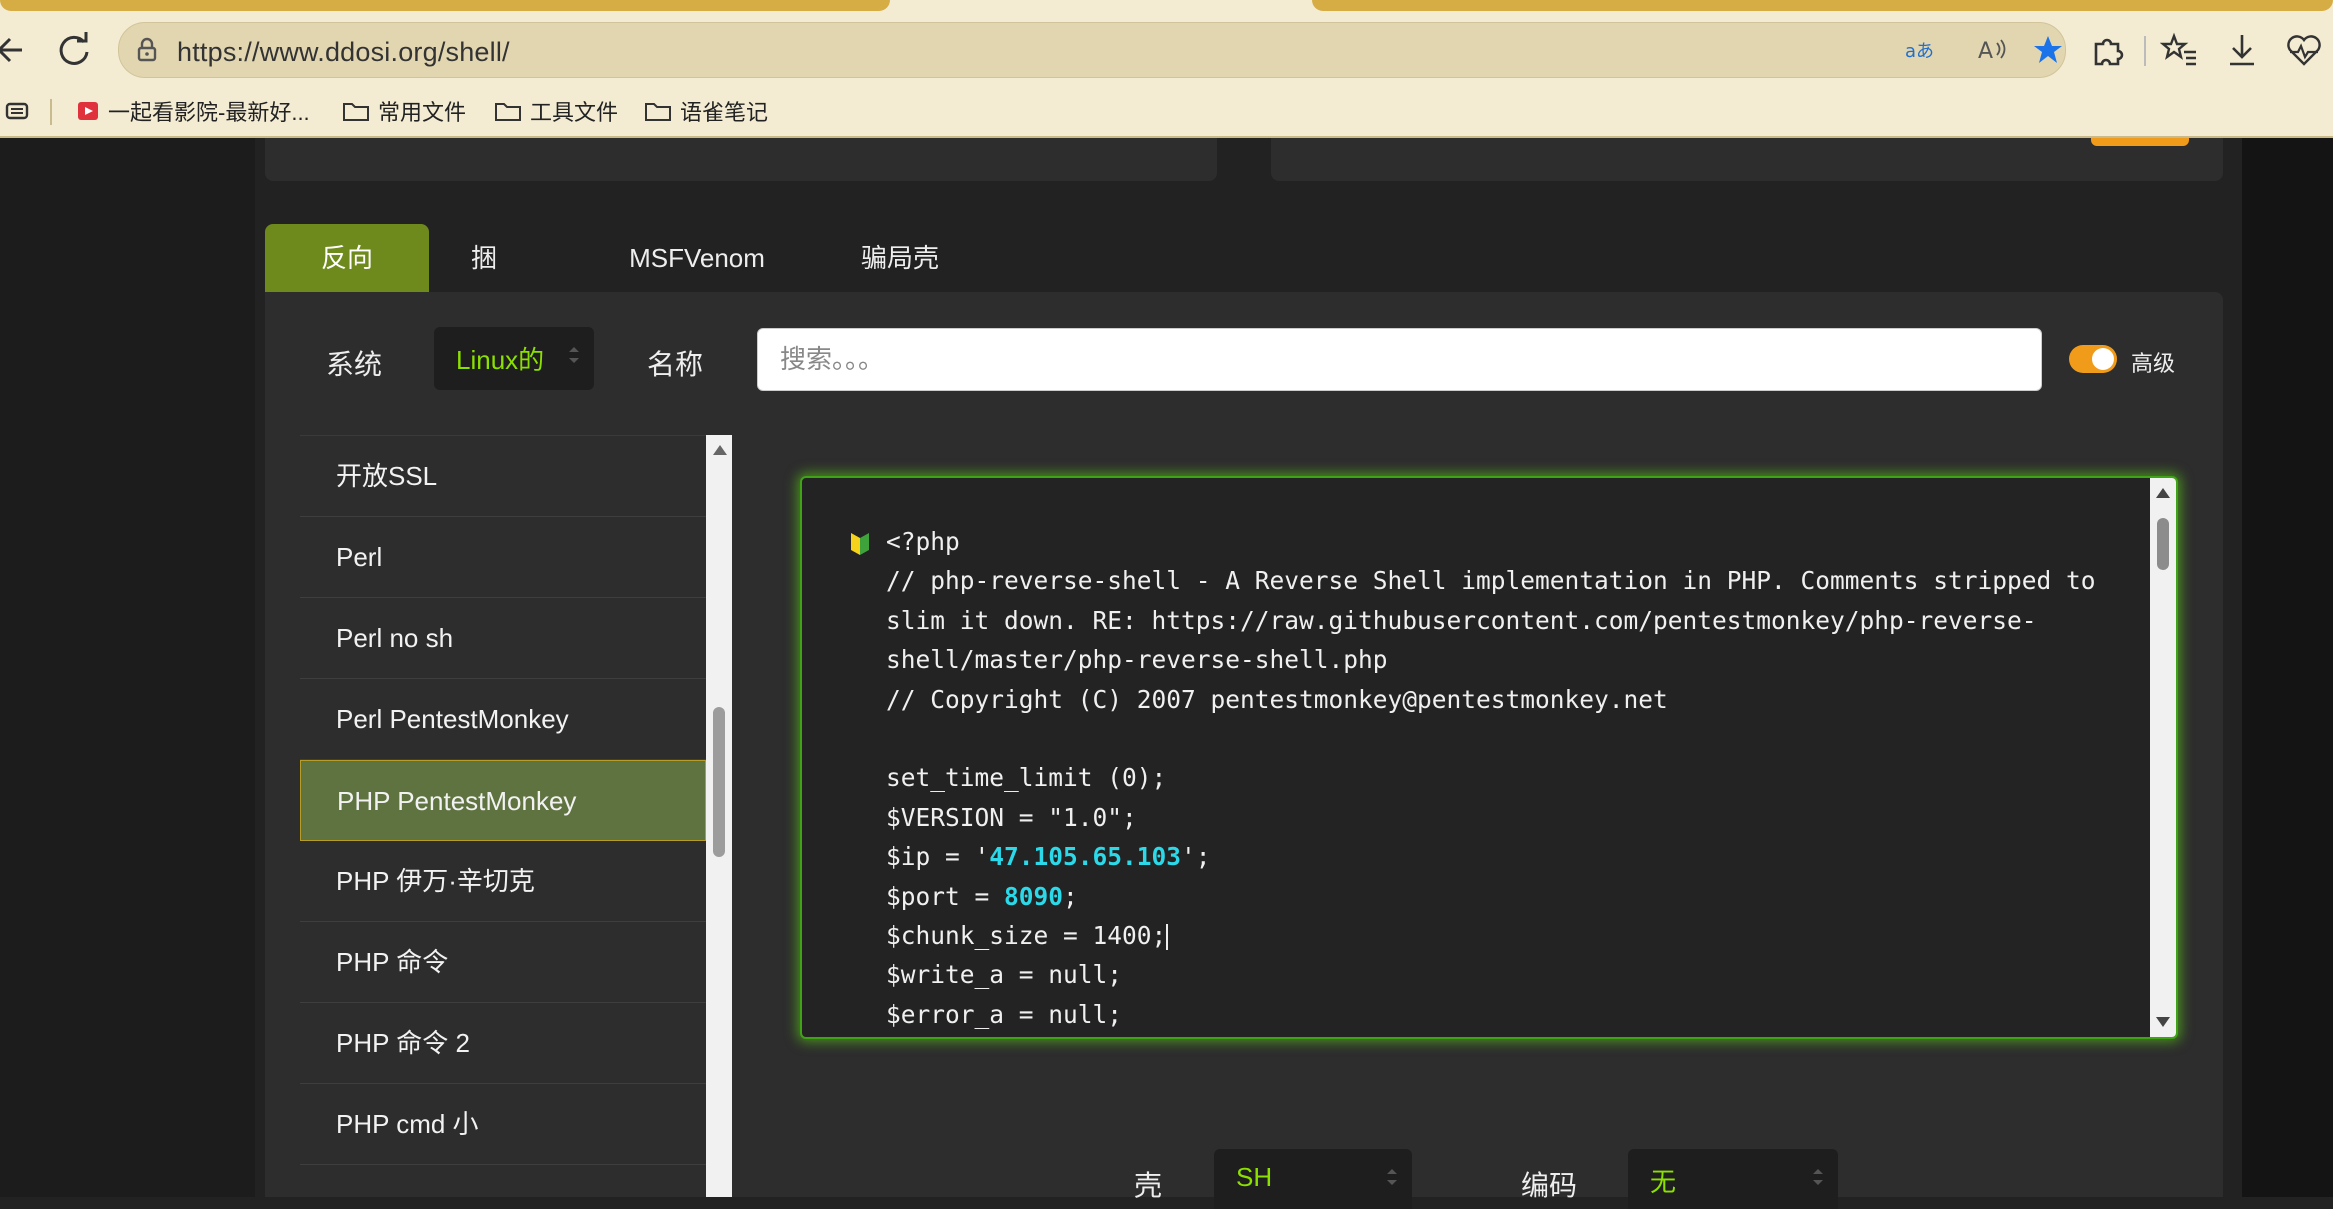  I want to click on code-text-part: ;, so click(1070, 896).